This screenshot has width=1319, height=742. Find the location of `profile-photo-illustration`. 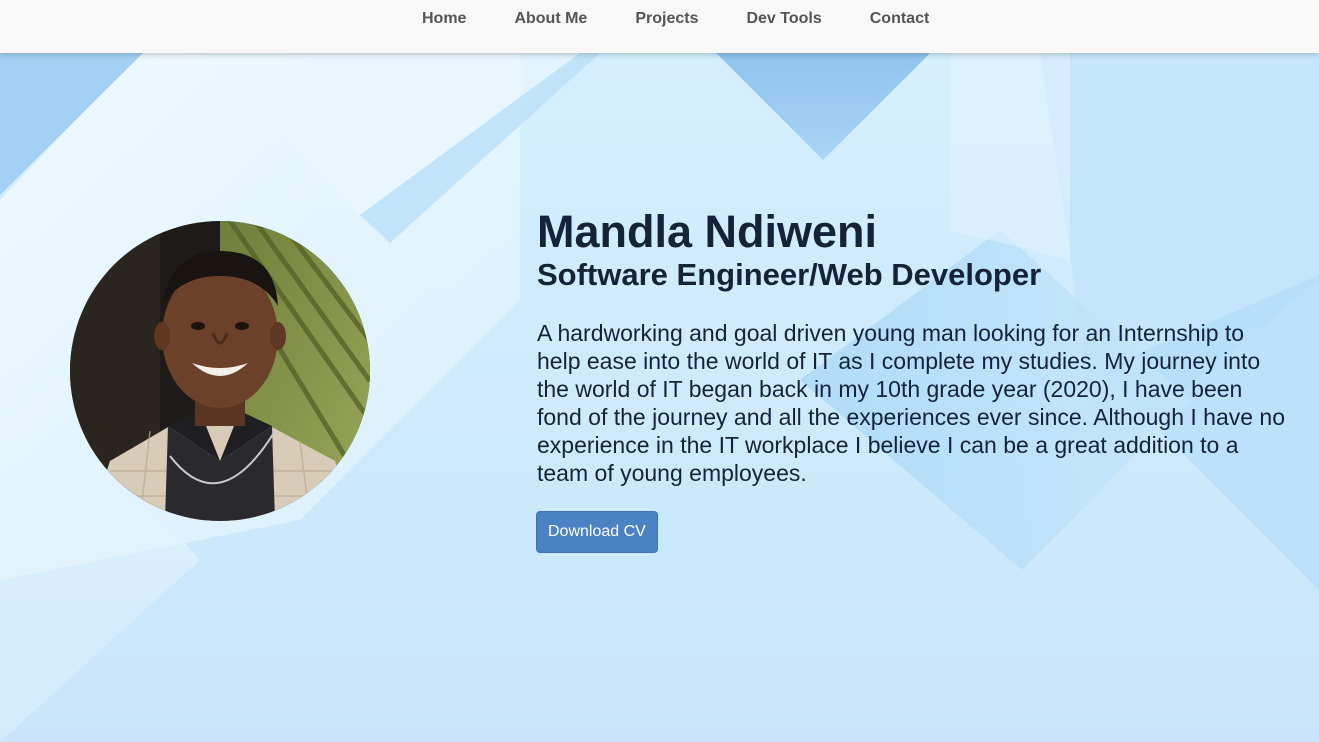

profile-photo-illustration is located at coordinates (220, 371).